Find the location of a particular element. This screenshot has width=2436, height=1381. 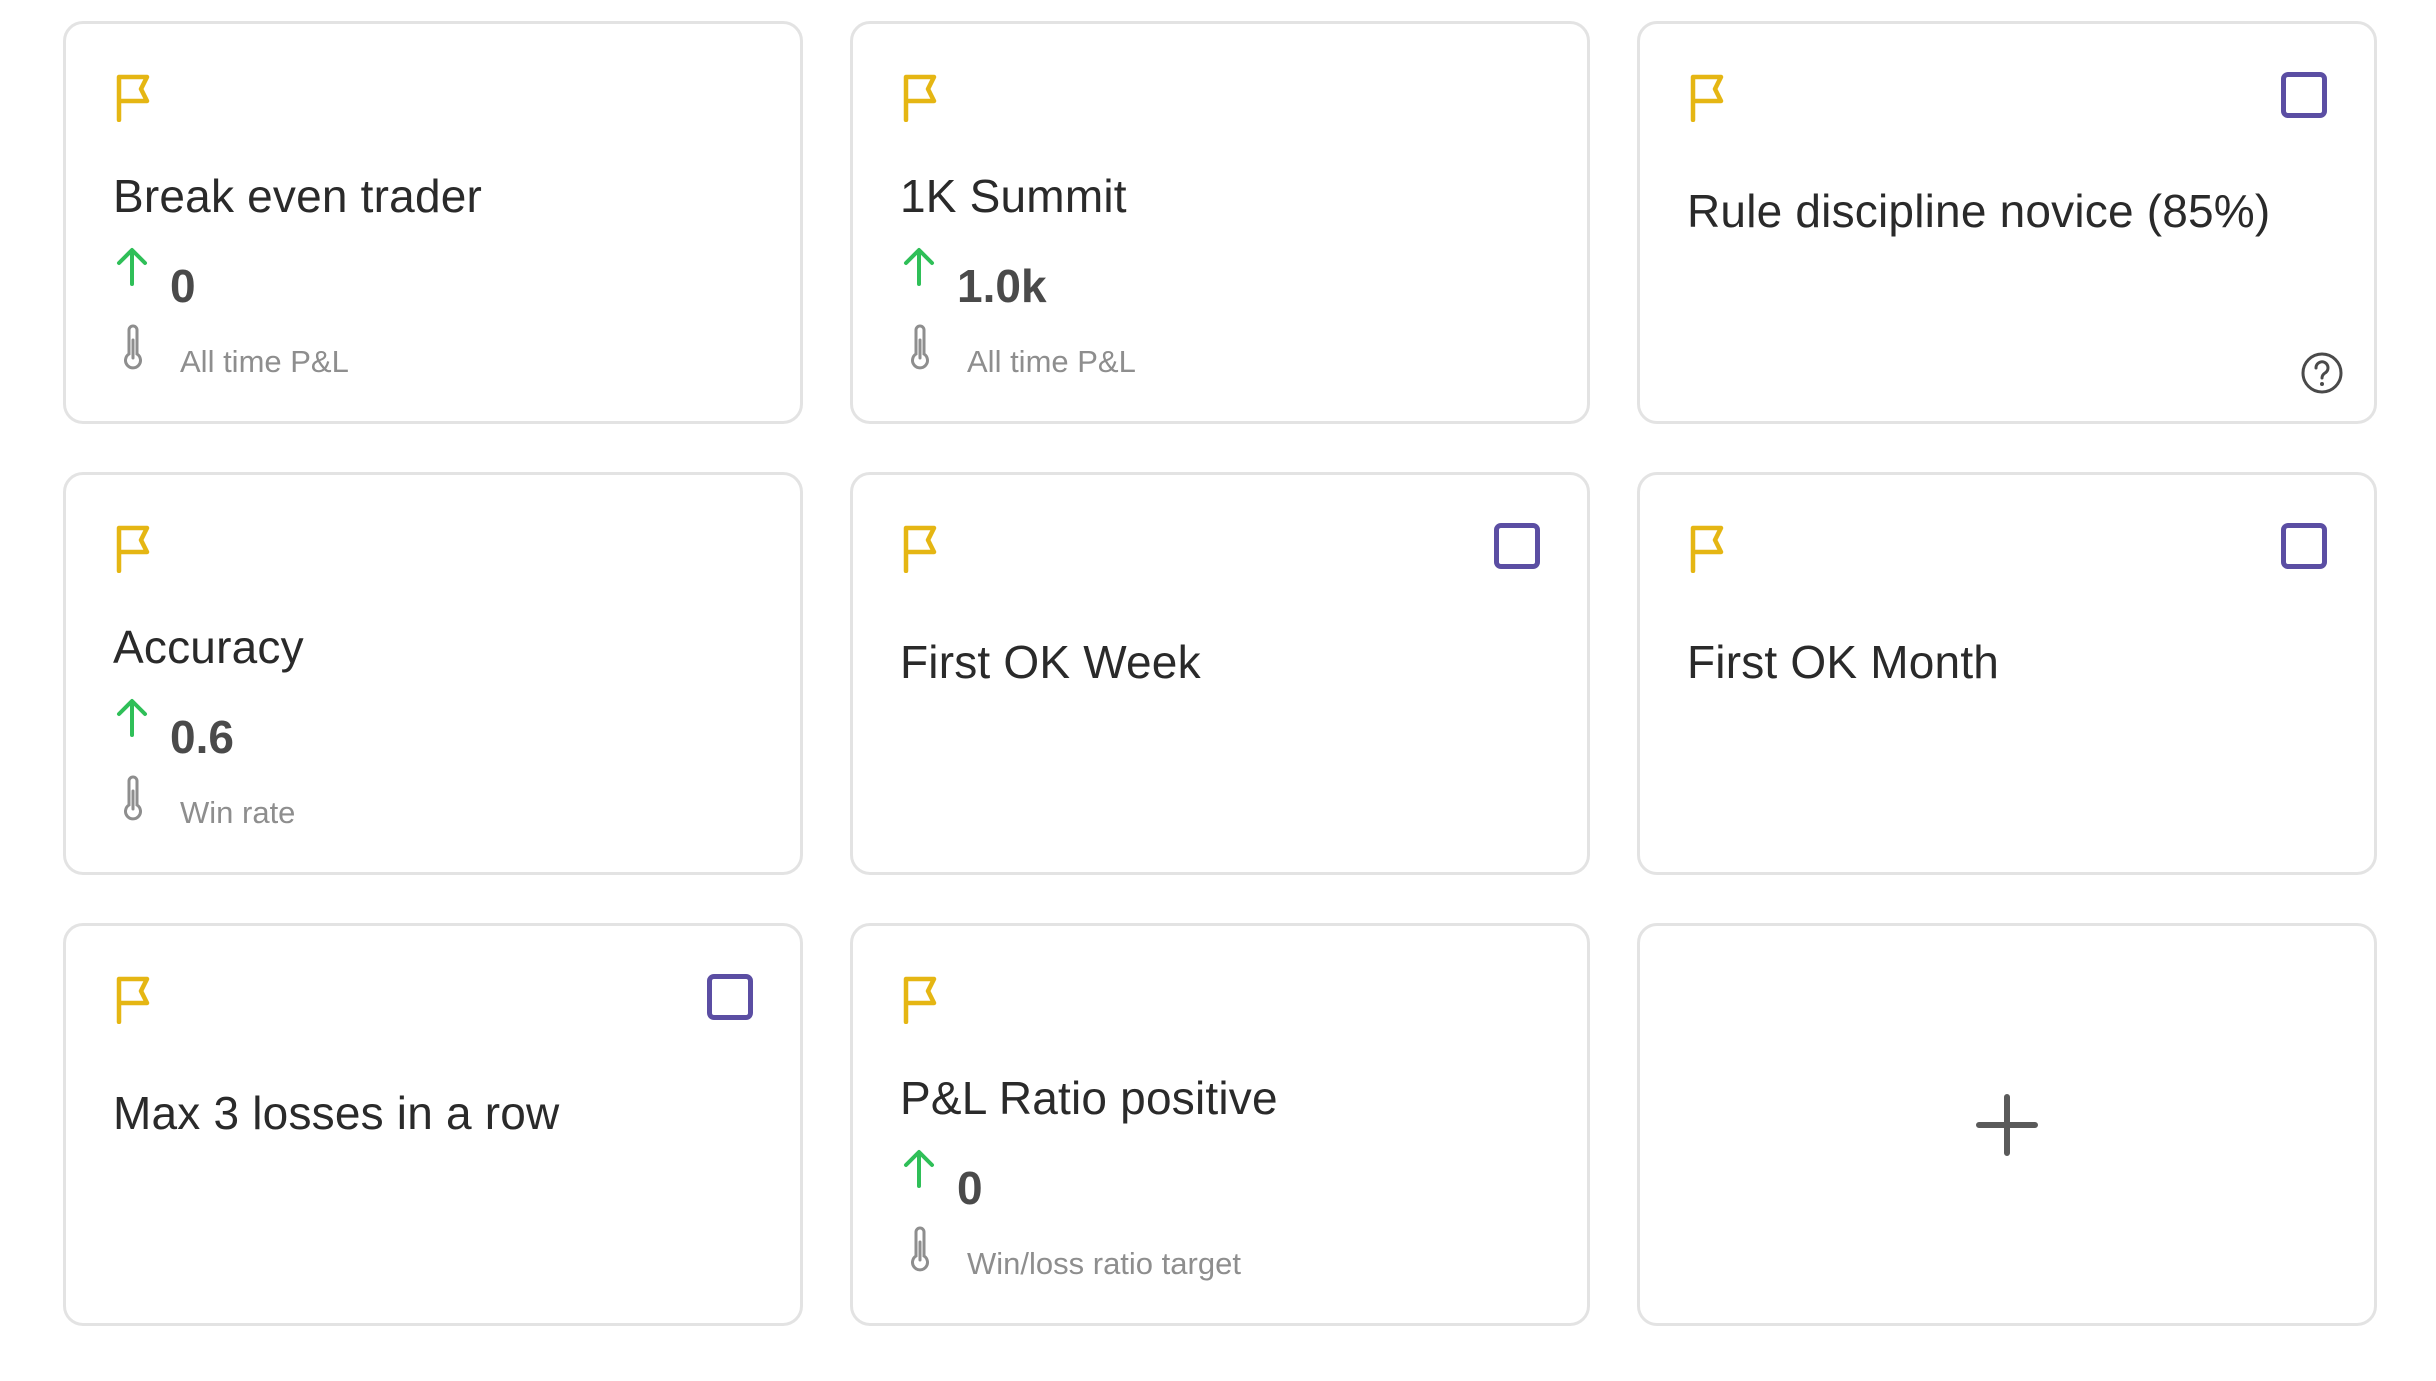

goal-value: 1.0k is located at coordinates (1002, 286).